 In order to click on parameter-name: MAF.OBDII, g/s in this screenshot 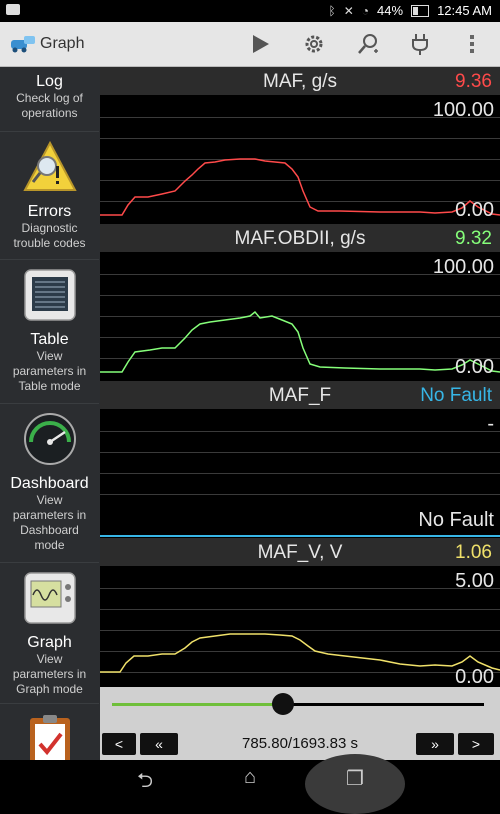, I will do `click(300, 238)`.